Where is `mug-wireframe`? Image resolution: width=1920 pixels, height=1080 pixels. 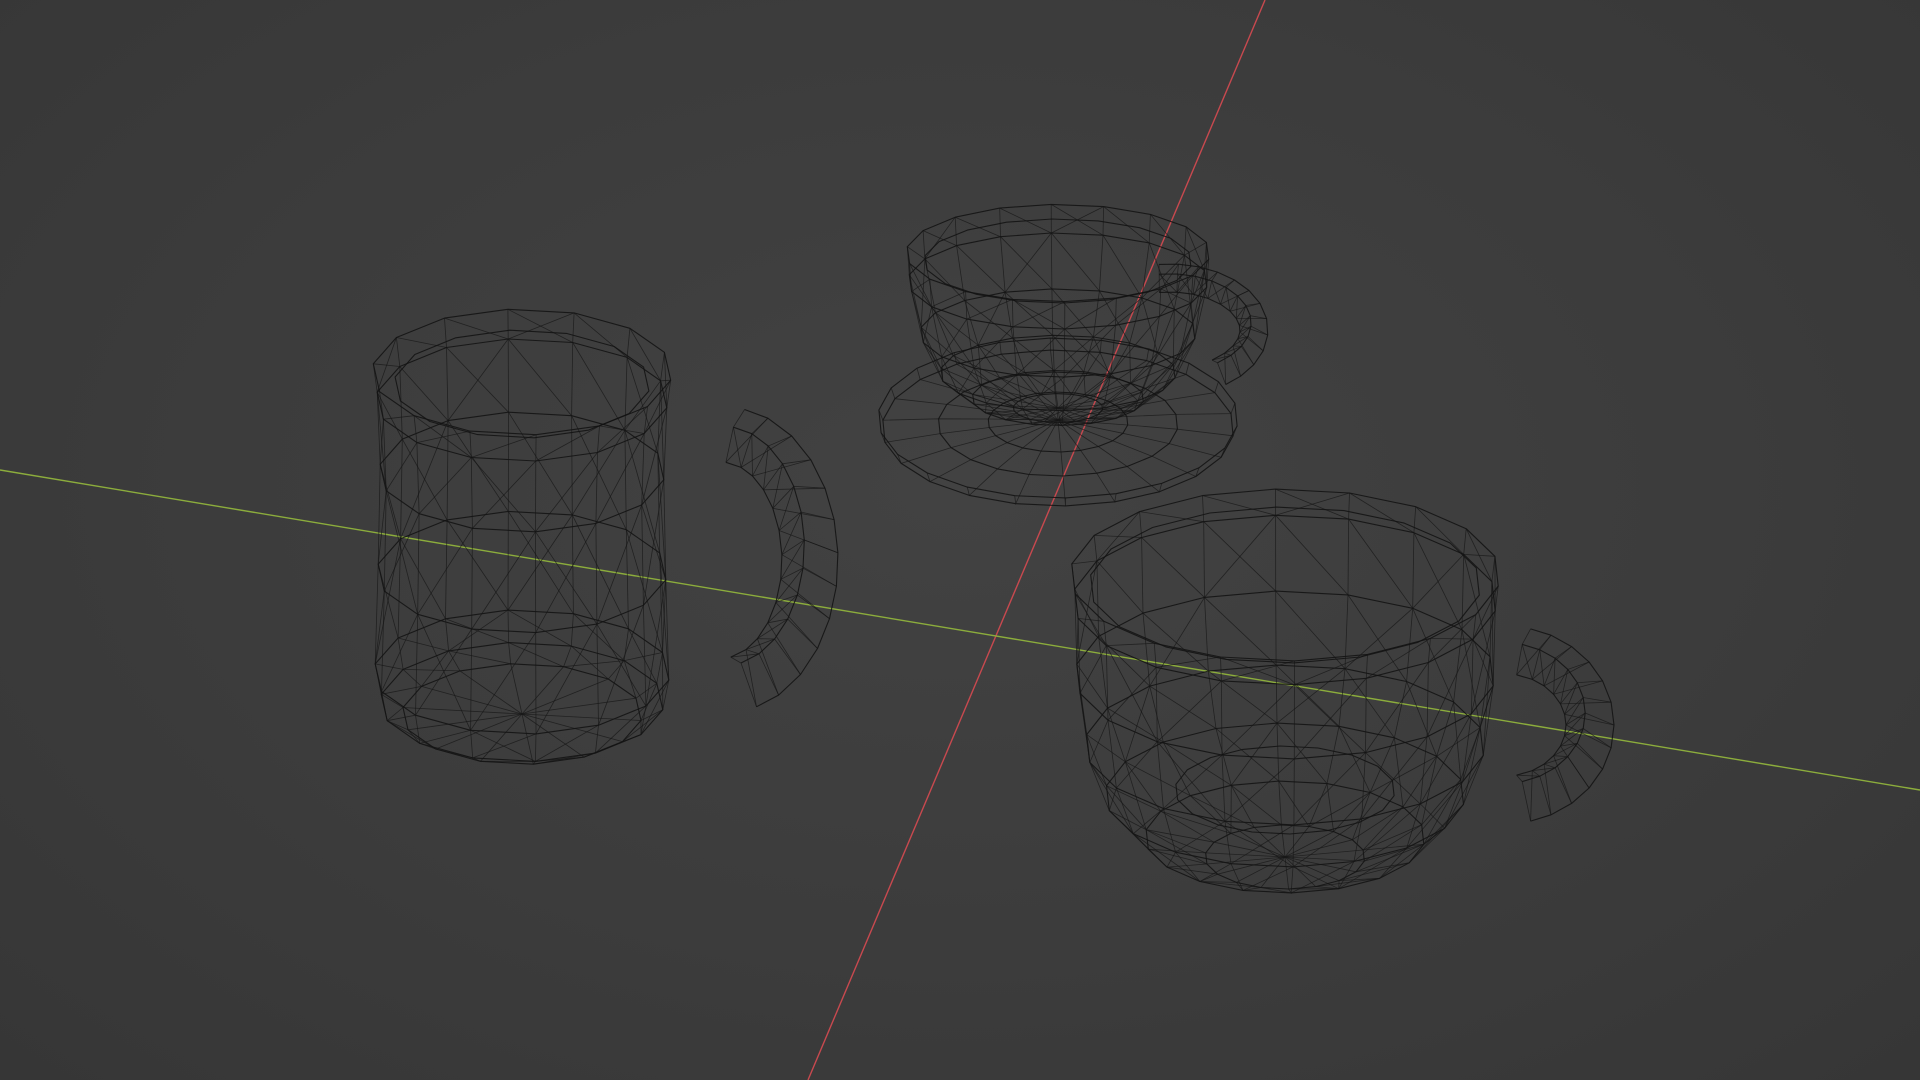 mug-wireframe is located at coordinates (605, 536).